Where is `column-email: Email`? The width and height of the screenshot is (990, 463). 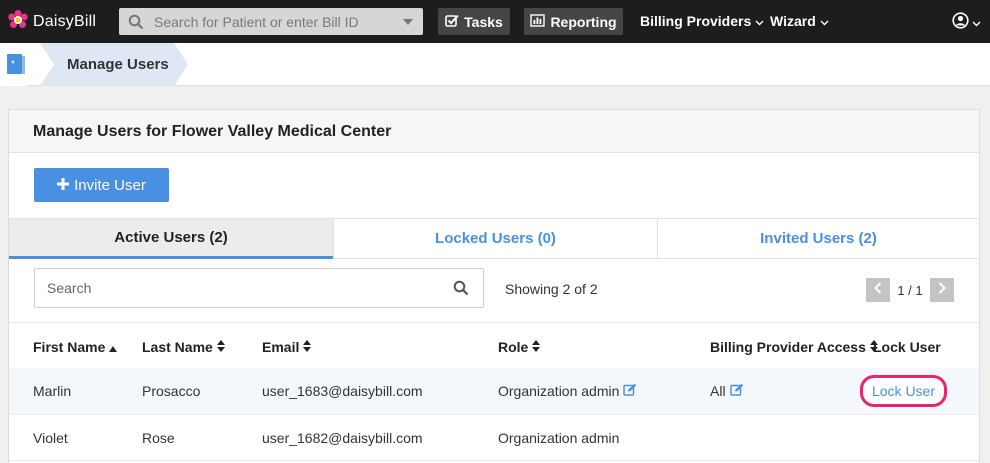
column-email: Email is located at coordinates (287, 347).